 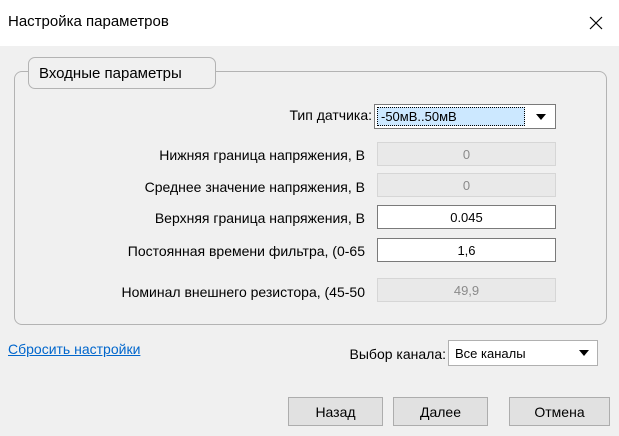 I want to click on mean-voltage-label: Среднее значение напряжения, В, so click(x=254, y=187).